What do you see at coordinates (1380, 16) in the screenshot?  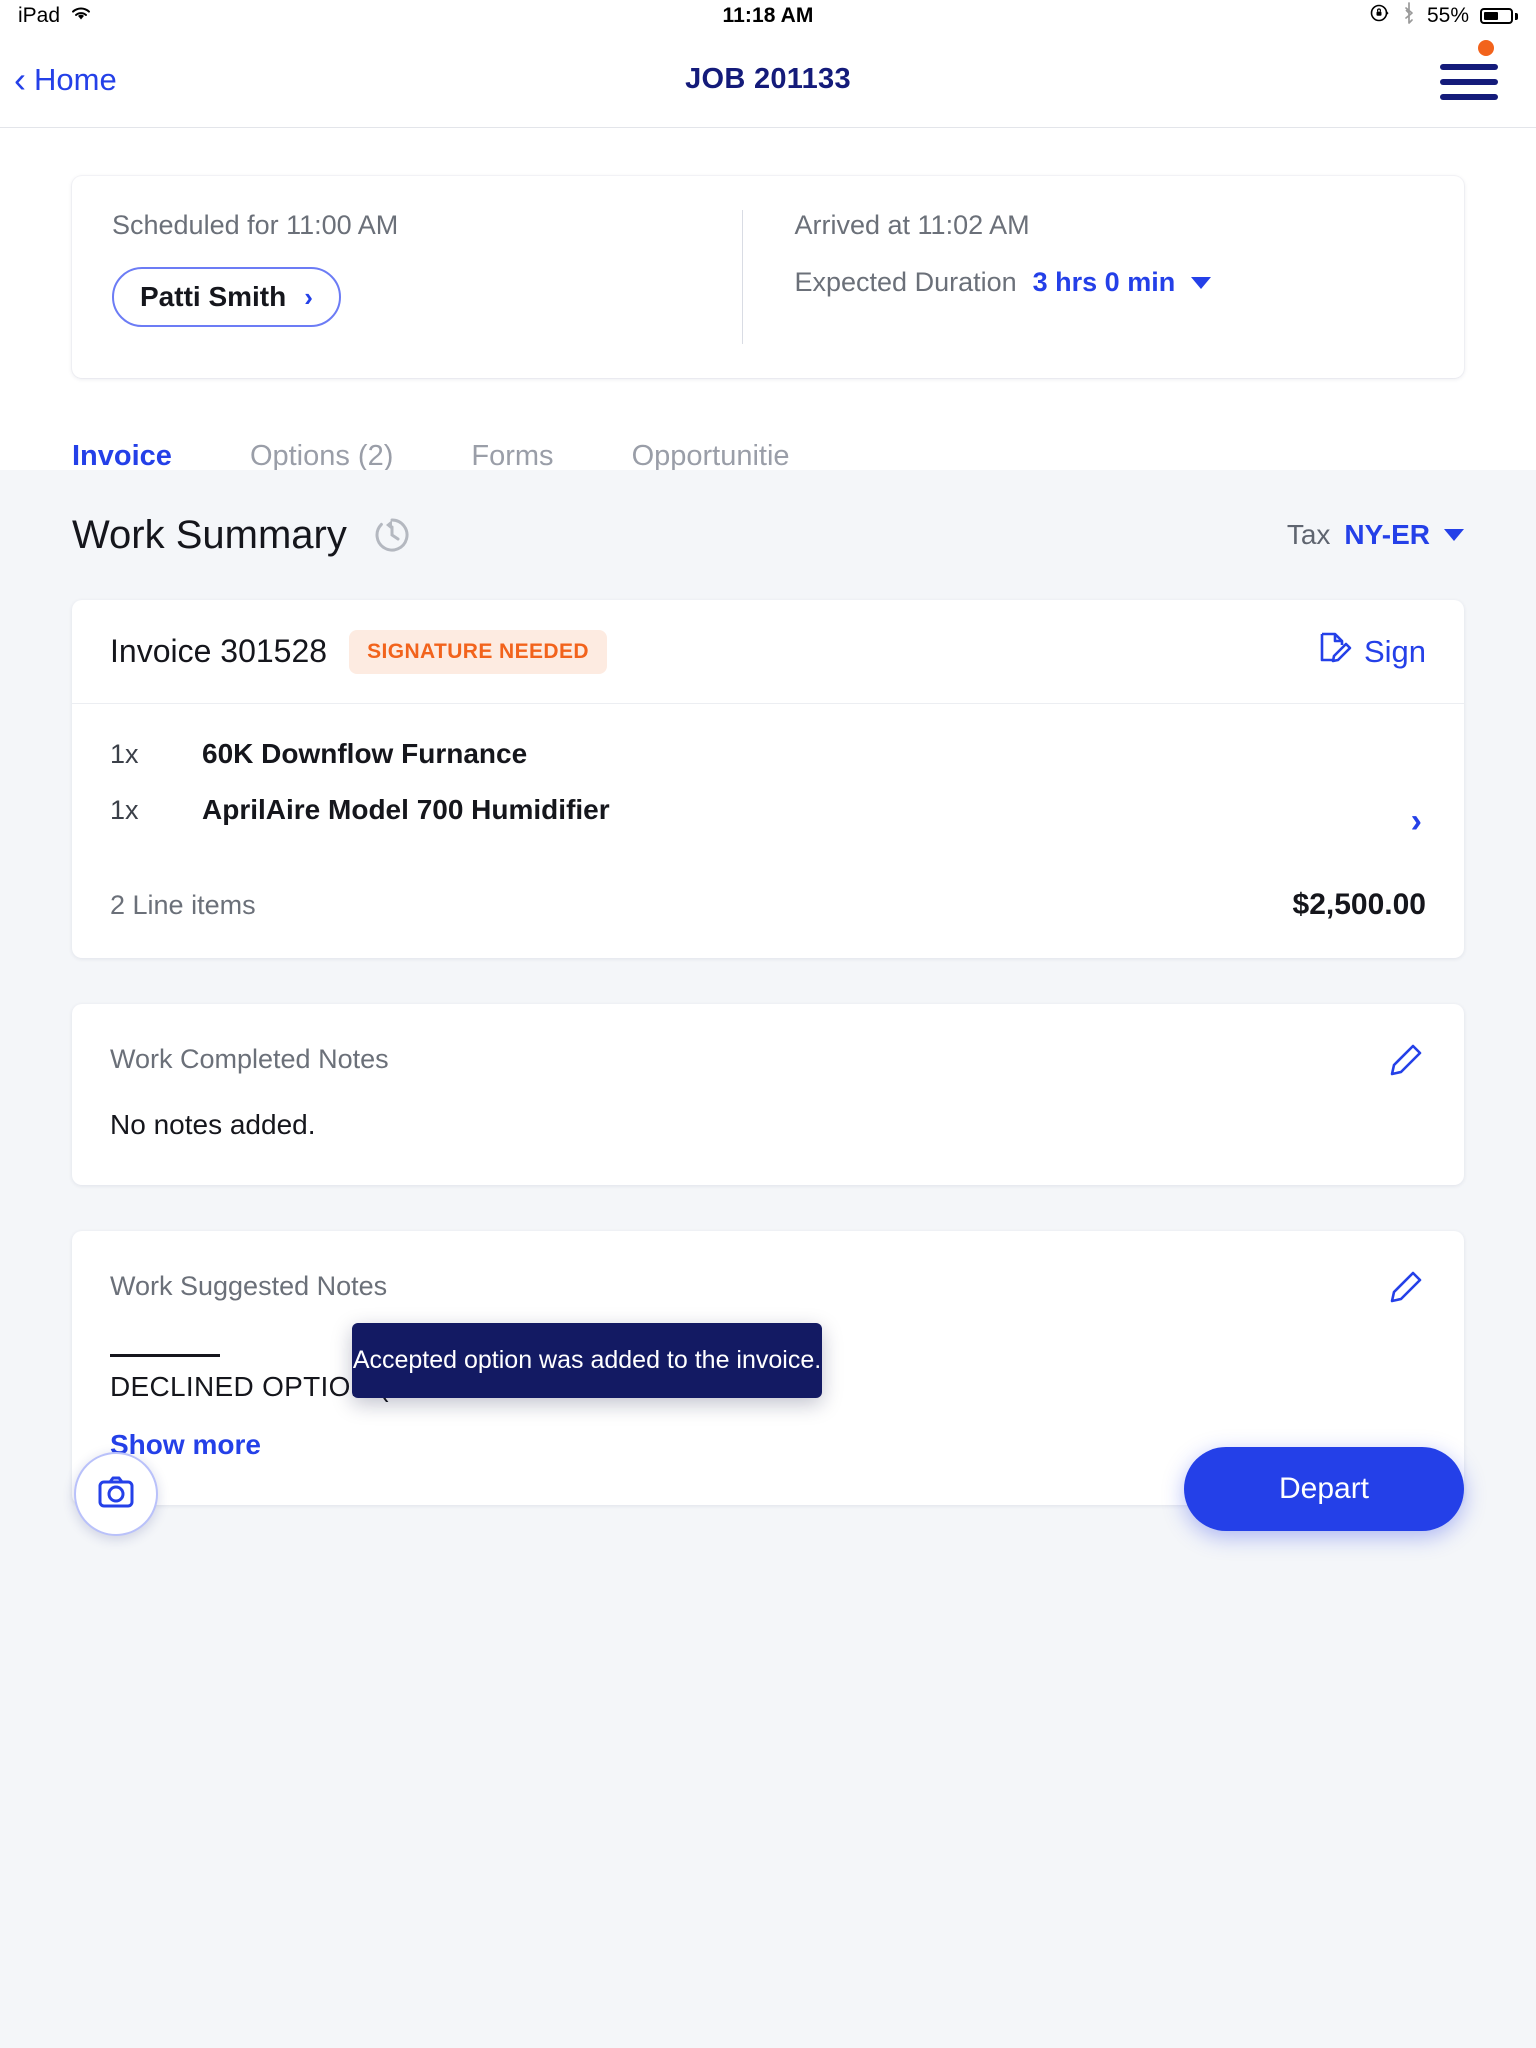 I see `rotation-lock-icon` at bounding box center [1380, 16].